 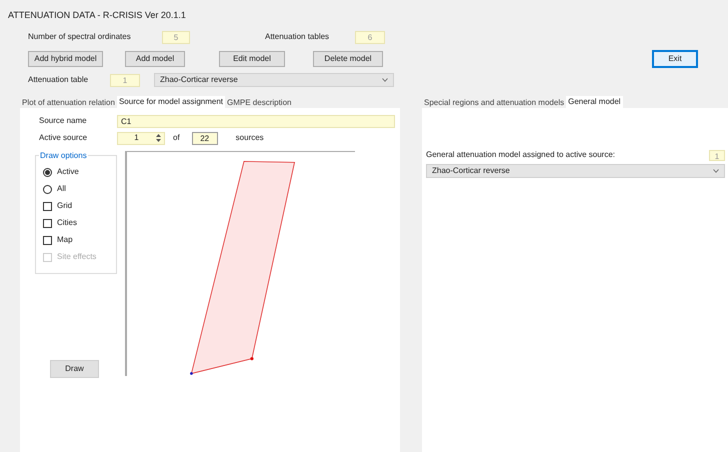 What do you see at coordinates (68, 172) in the screenshot?
I see `option-label: Active` at bounding box center [68, 172].